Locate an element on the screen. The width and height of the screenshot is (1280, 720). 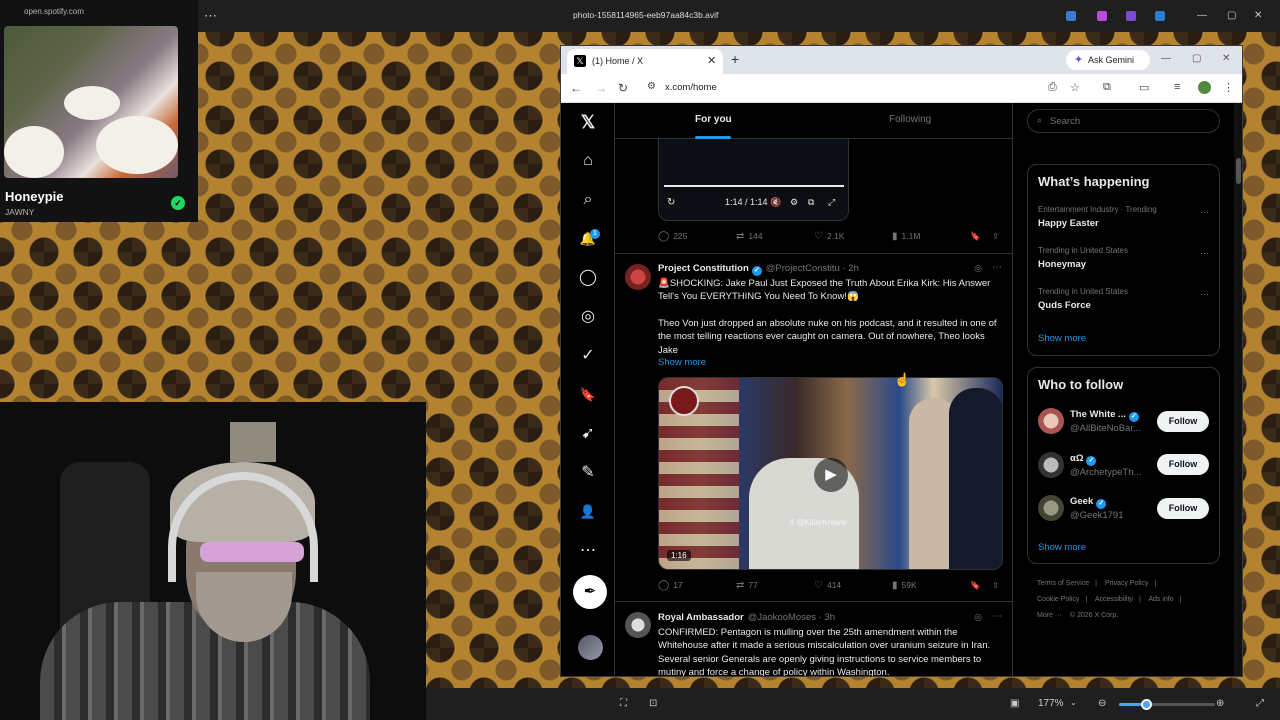
extensions-icon: ⧉ is located at coordinates (1107, 87).